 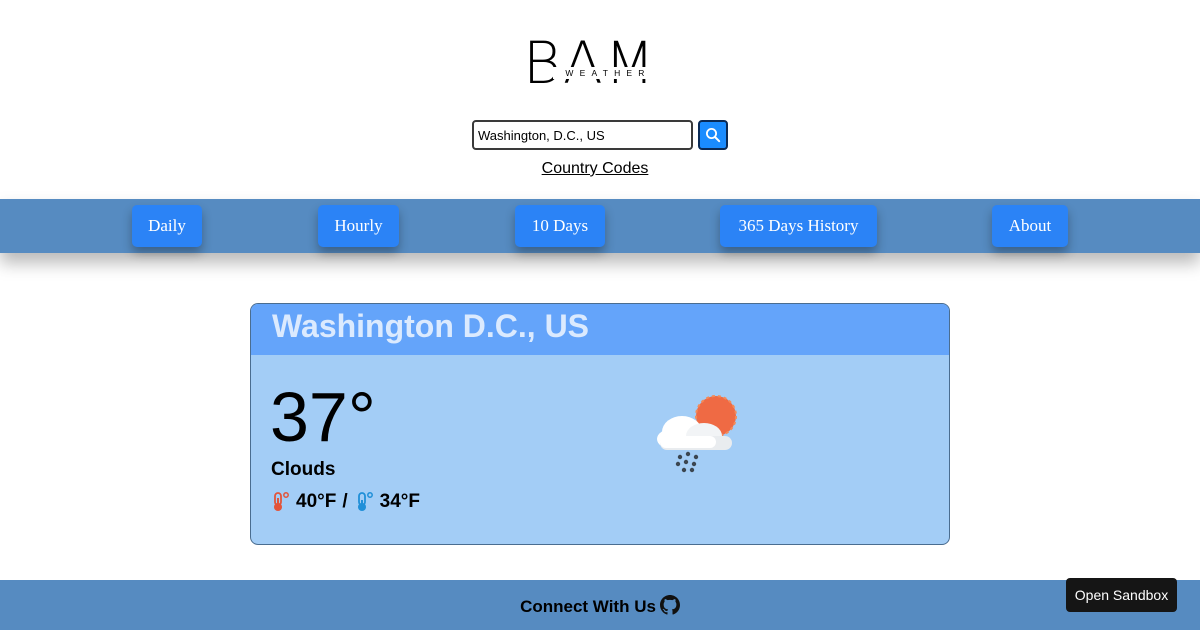 I want to click on nav-about-button: About, so click(x=1030, y=226).